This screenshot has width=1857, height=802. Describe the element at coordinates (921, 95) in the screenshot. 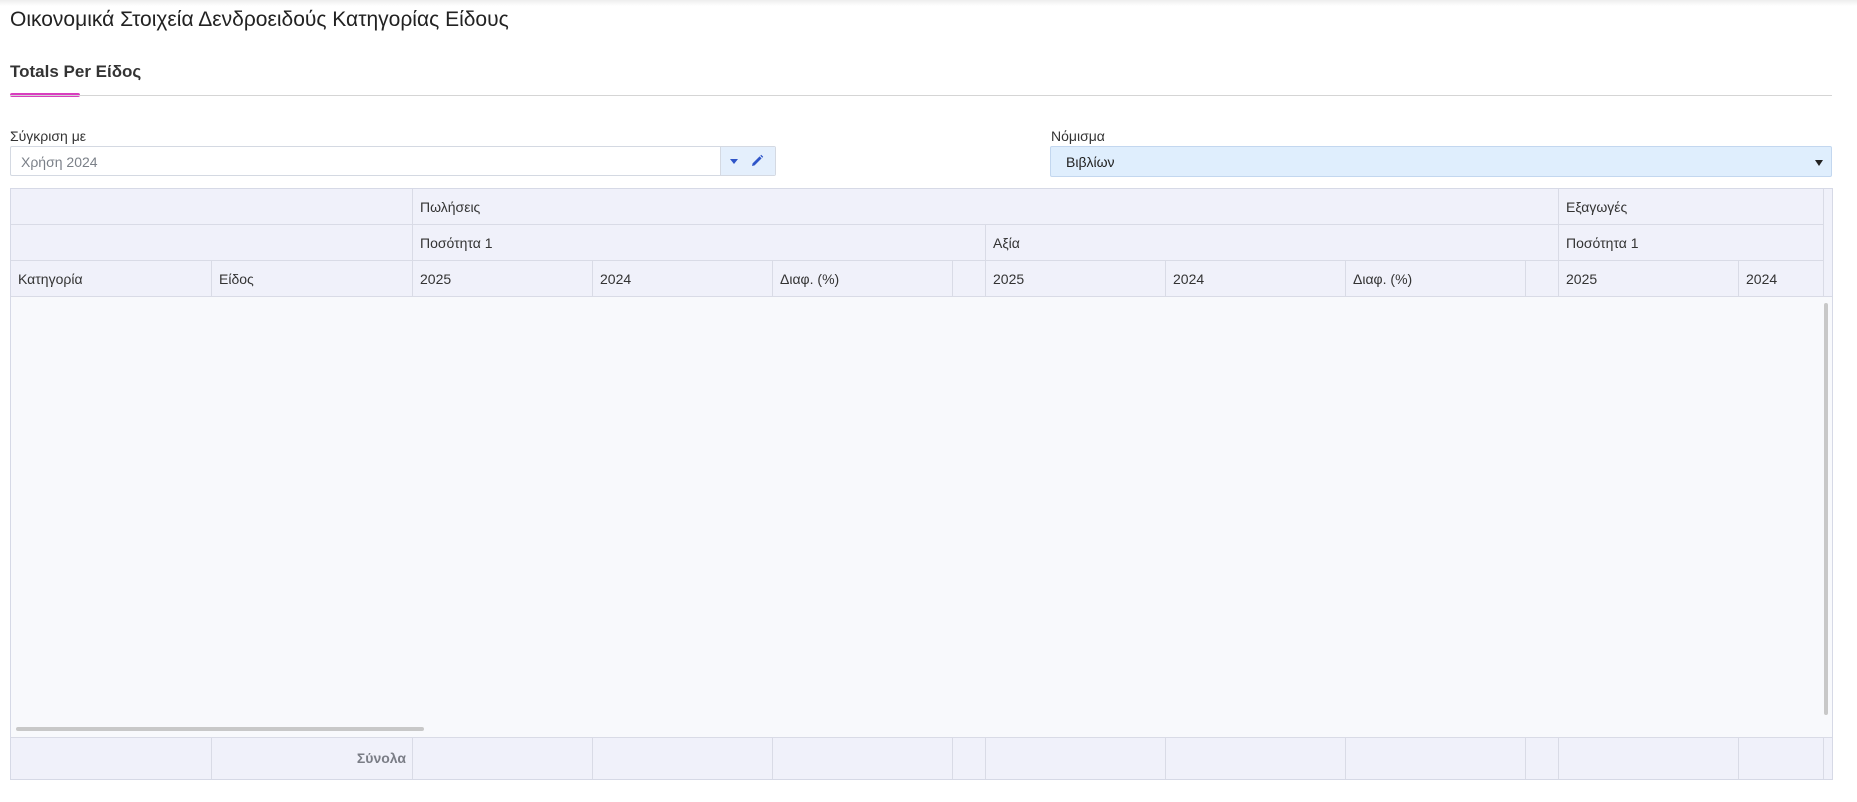

I see `tab-divider` at that location.